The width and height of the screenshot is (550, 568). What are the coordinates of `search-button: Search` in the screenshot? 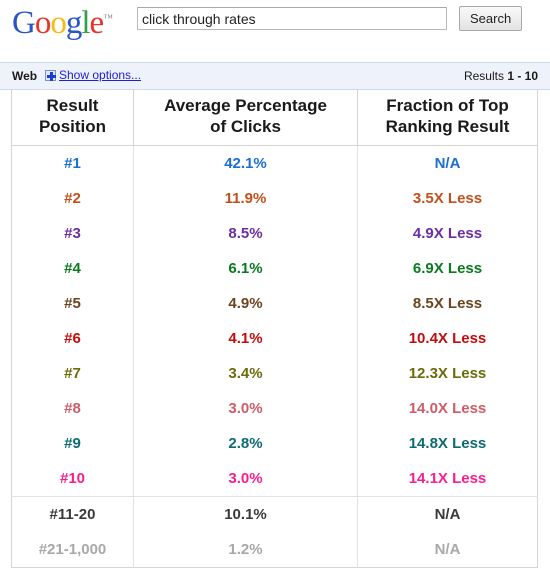 It's located at (491, 18).